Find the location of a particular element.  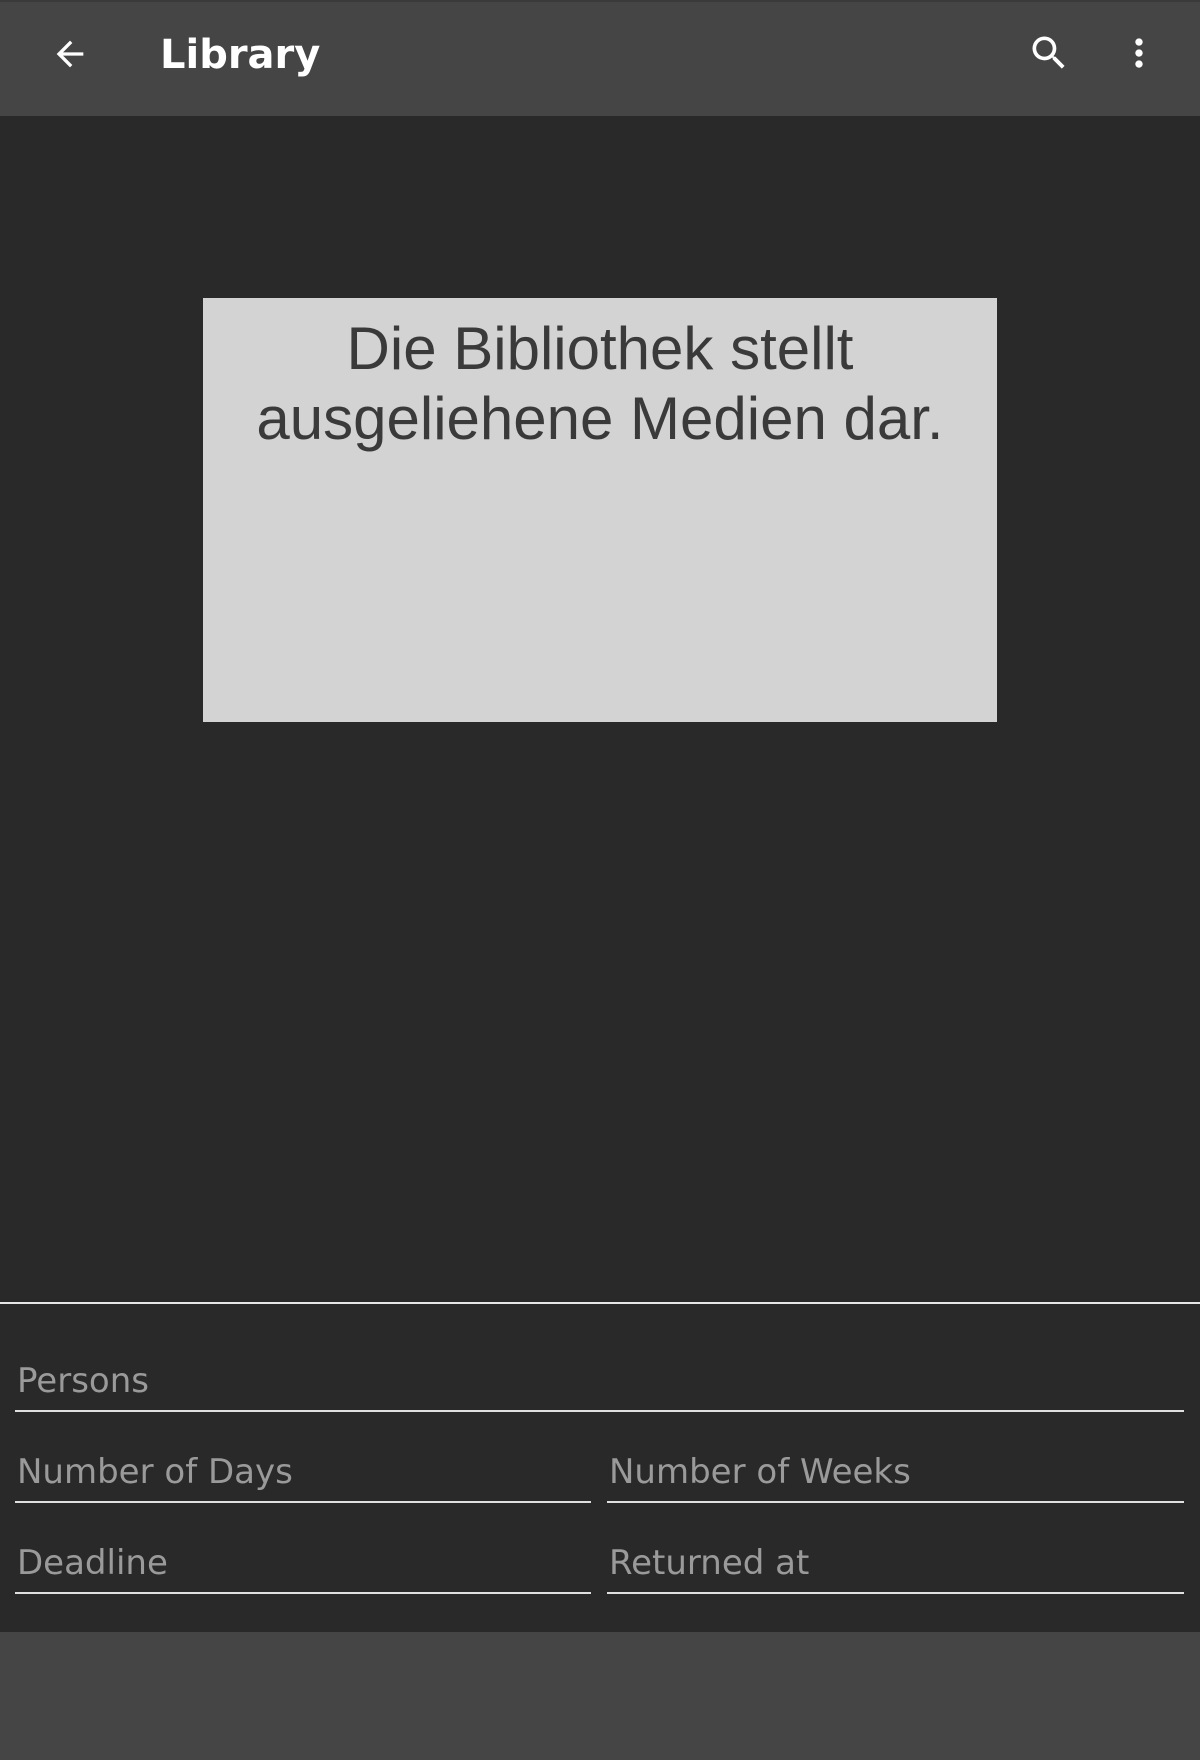

deadline-field-wrap is located at coordinates (303, 1564).